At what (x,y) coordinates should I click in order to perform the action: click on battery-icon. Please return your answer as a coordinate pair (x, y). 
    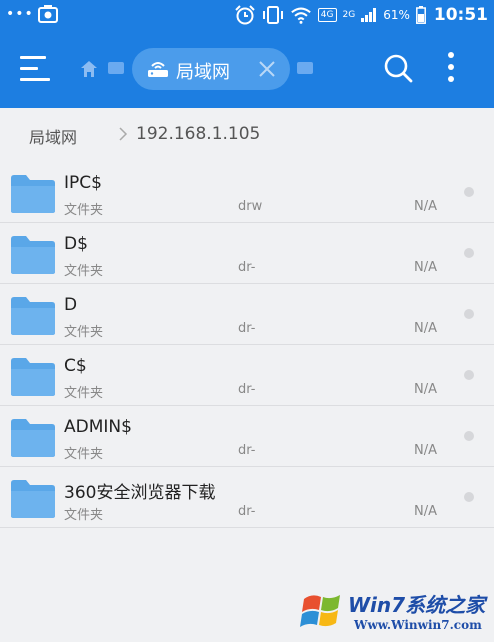
    Looking at the image, I should click on (420, 15).